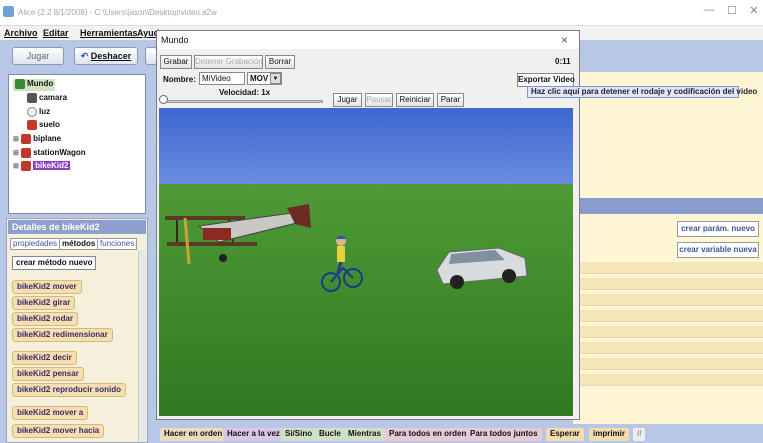  I want to click on chevron-down-icon: ▼, so click(275, 78).